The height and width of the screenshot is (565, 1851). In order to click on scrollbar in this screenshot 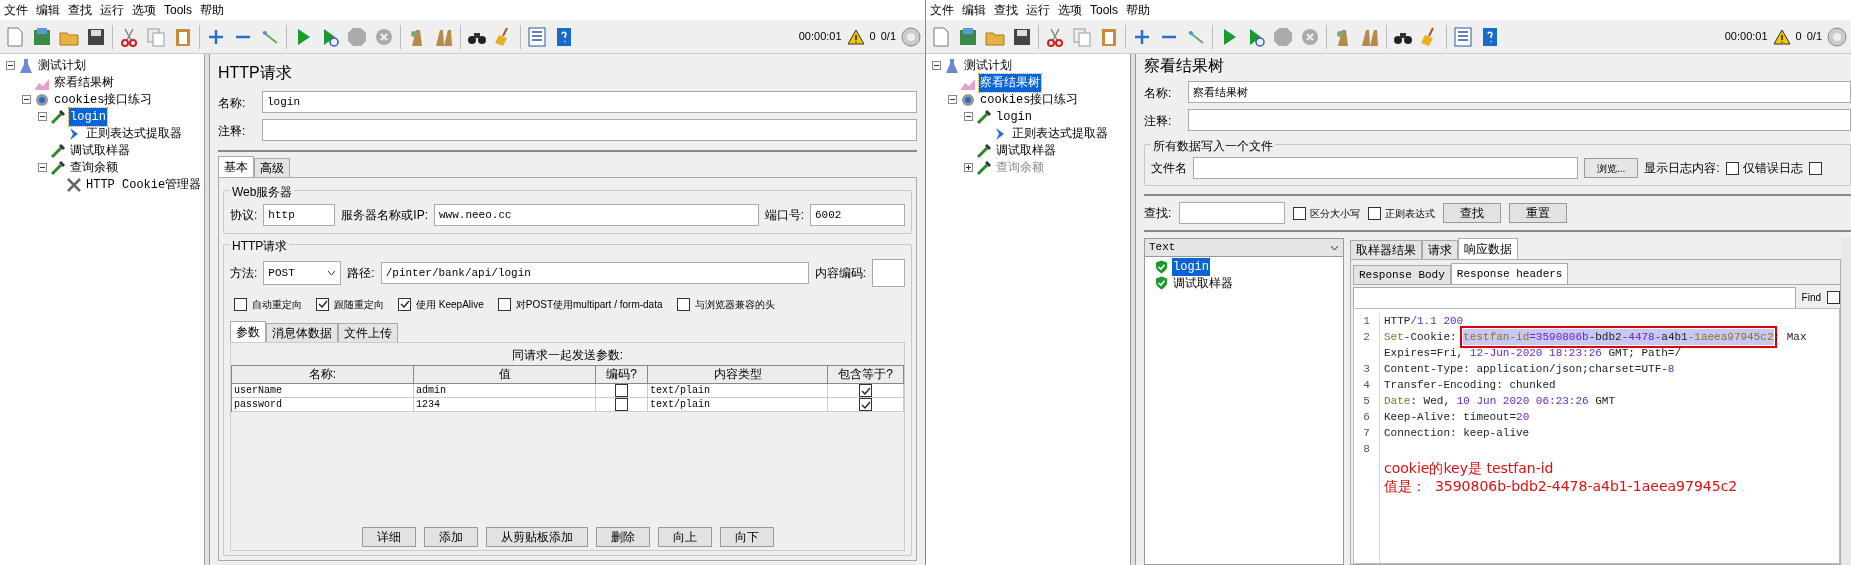, I will do `click(1846, 401)`.